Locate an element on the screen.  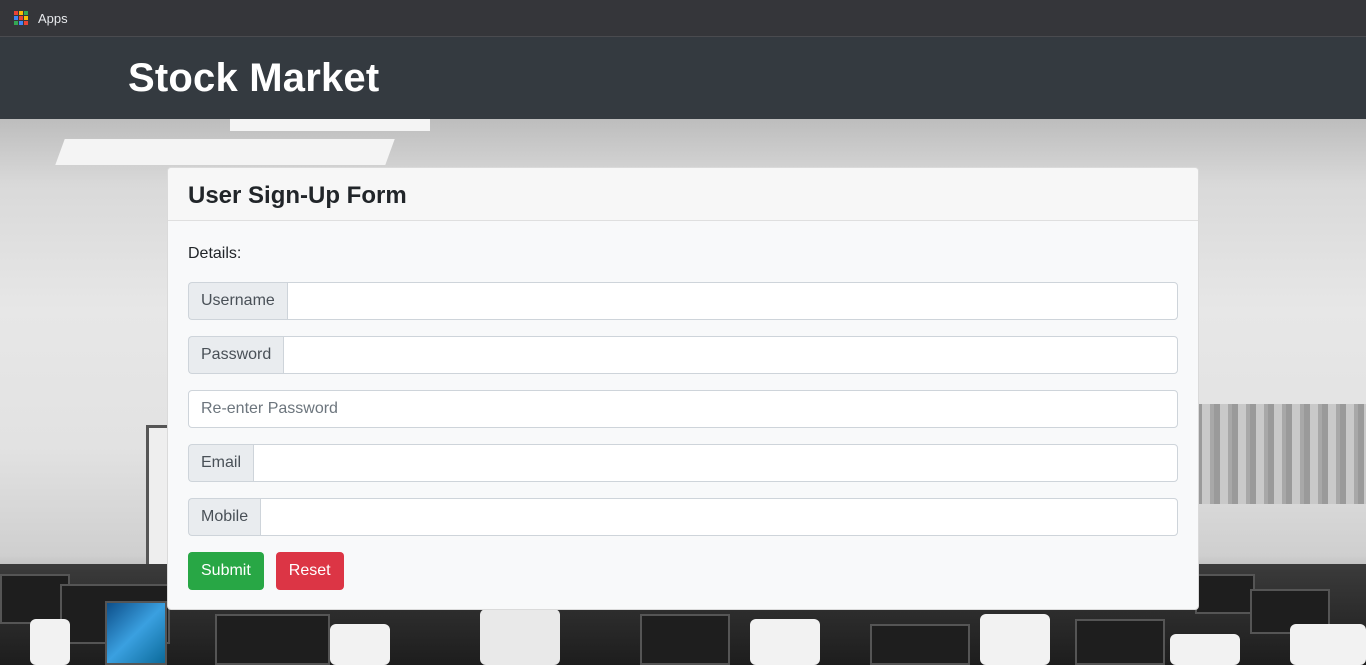
username-input is located at coordinates (732, 301).